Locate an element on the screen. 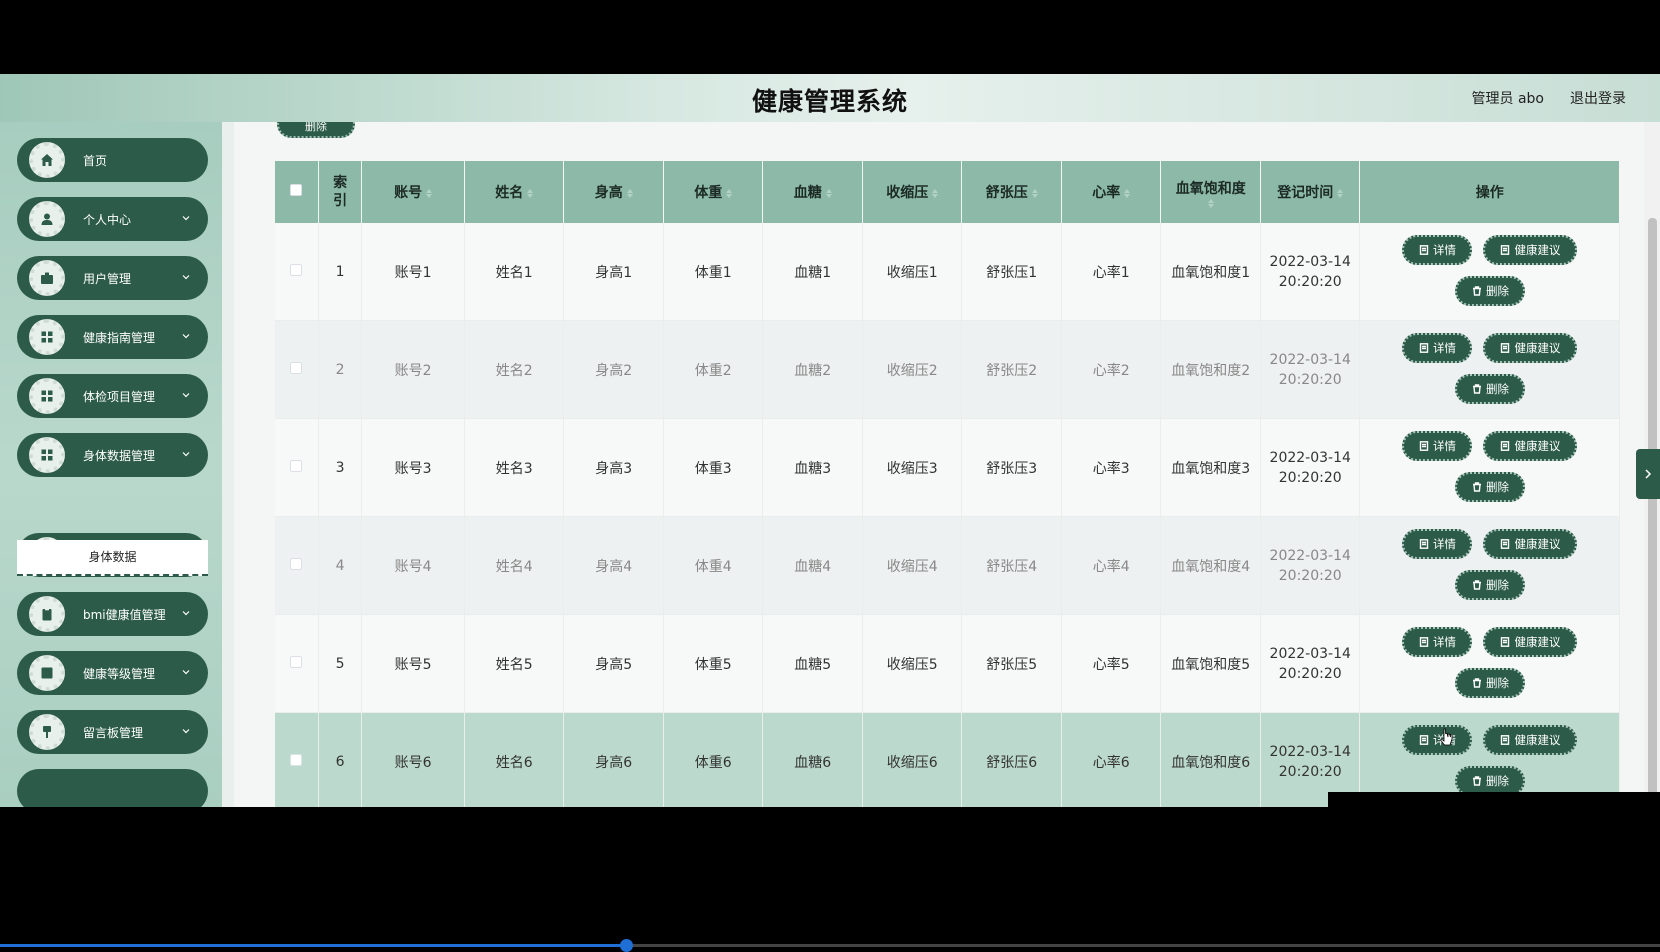  cell-height: 身高5 is located at coordinates (613, 663).